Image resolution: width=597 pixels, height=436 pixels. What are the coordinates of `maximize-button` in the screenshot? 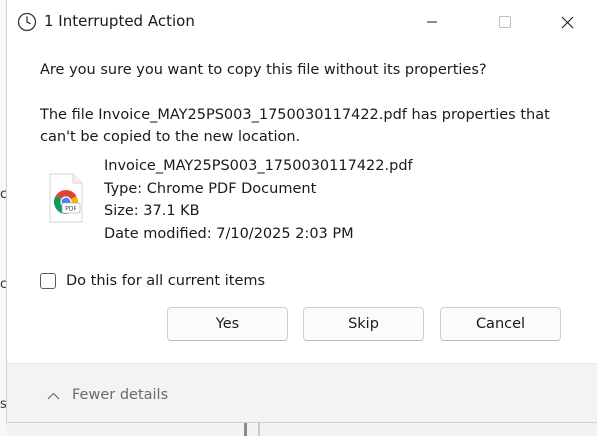 It's located at (505, 22).